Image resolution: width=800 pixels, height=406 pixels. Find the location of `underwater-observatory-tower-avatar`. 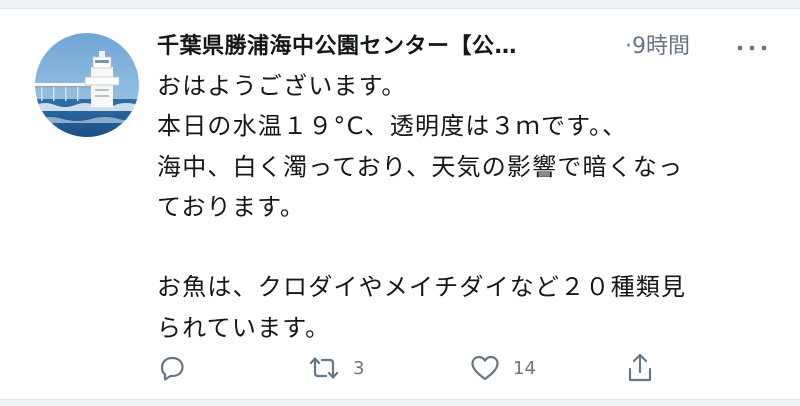

underwater-observatory-tower-avatar is located at coordinates (87, 85).